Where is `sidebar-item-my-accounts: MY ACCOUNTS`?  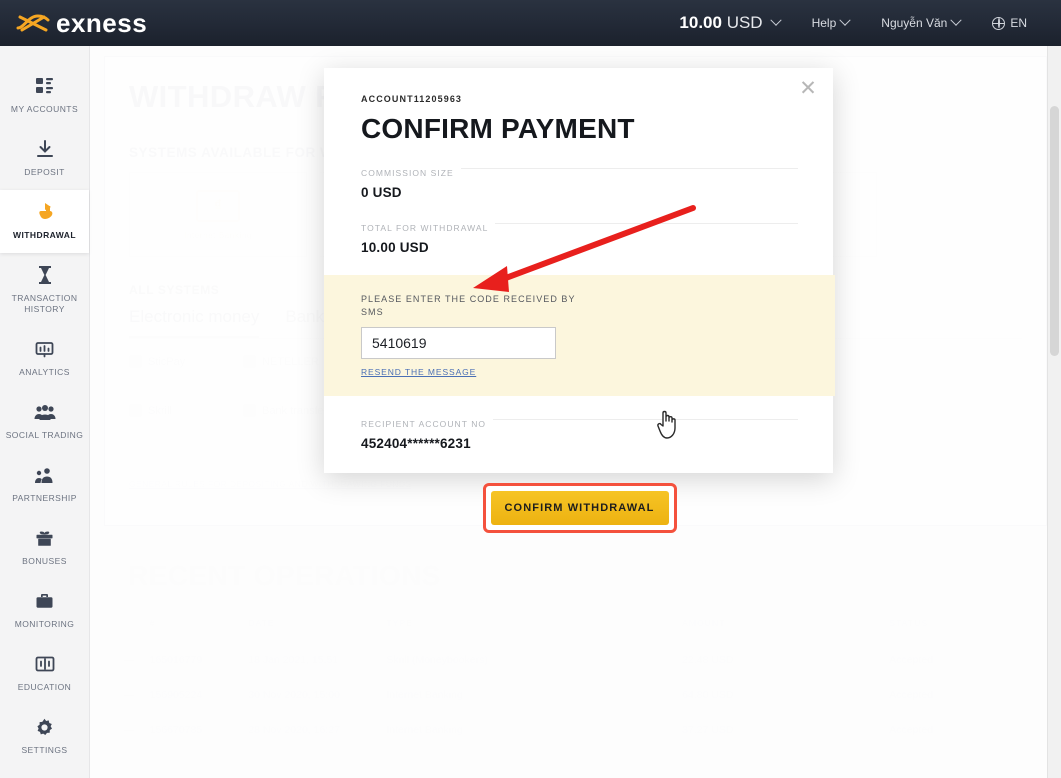
sidebar-item-my-accounts: MY ACCOUNTS is located at coordinates (44, 95).